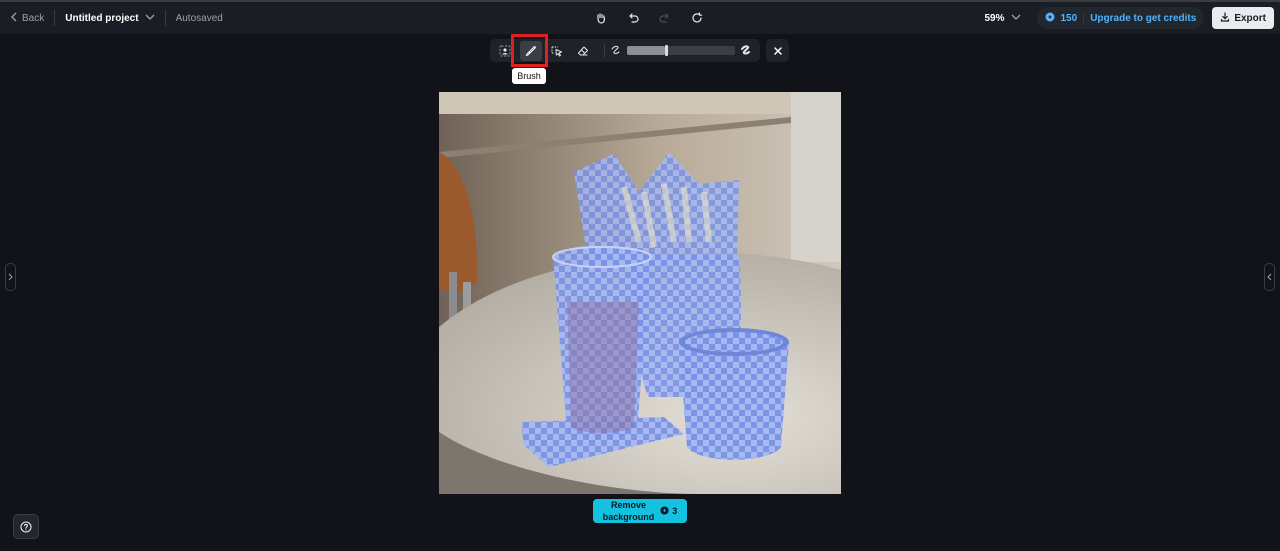 The width and height of the screenshot is (1280, 551). I want to click on eraser-icon, so click(583, 50).